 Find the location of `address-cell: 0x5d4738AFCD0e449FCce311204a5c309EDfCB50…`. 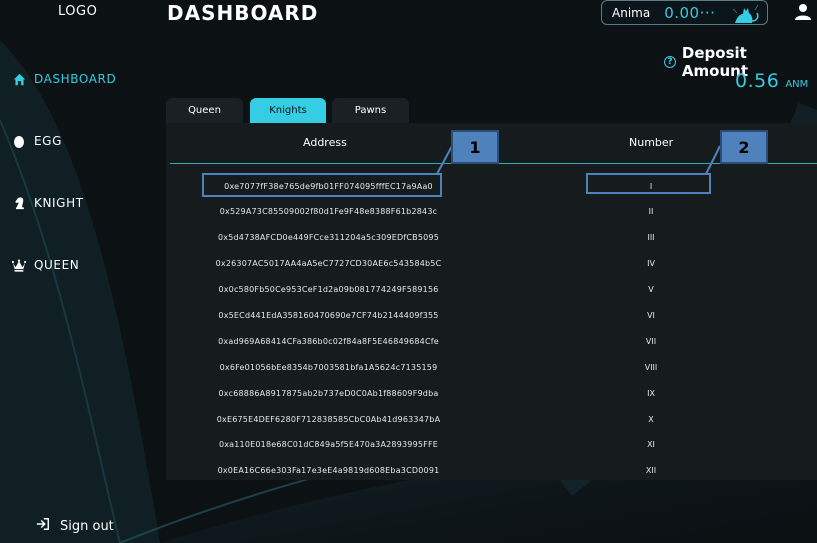

address-cell: 0x5d4738AFCD0e449FCce311204a5c309EDfCB50… is located at coordinates (328, 237).